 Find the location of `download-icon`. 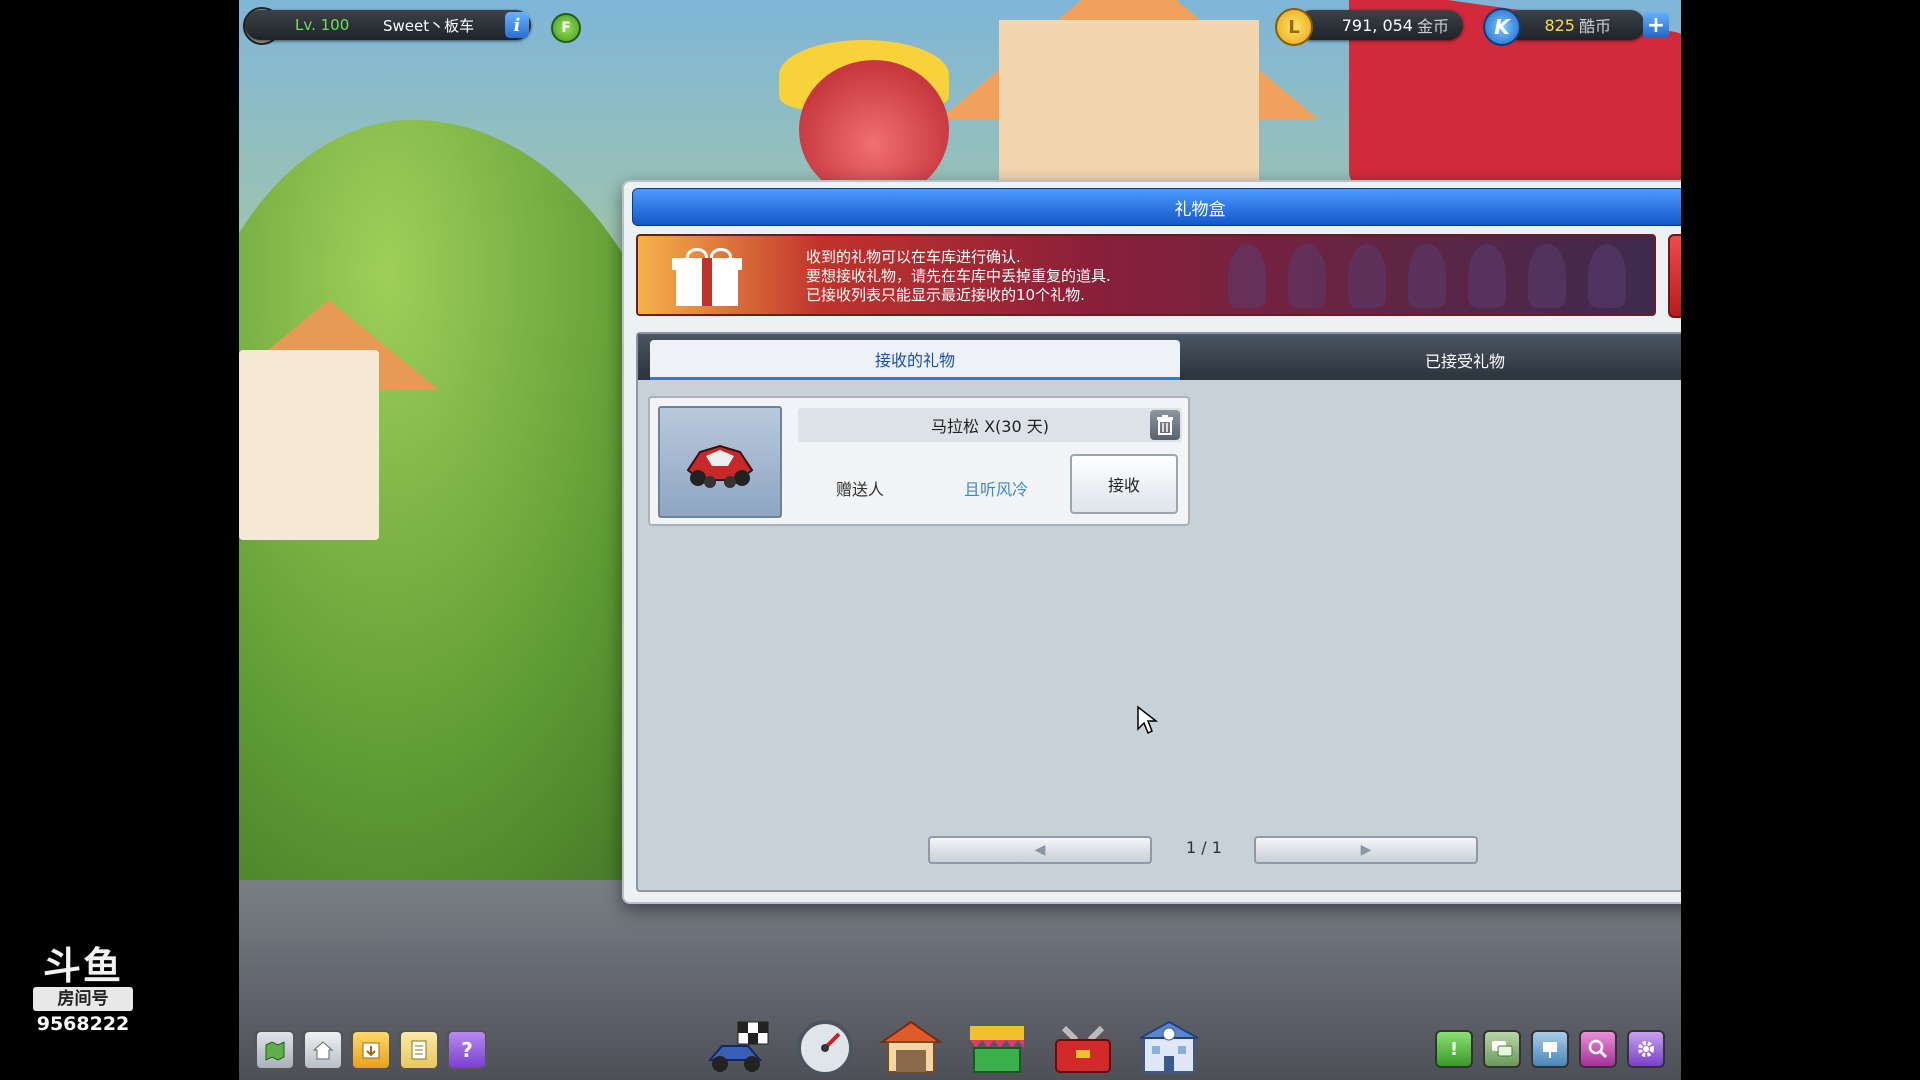

download-icon is located at coordinates (371, 1050).